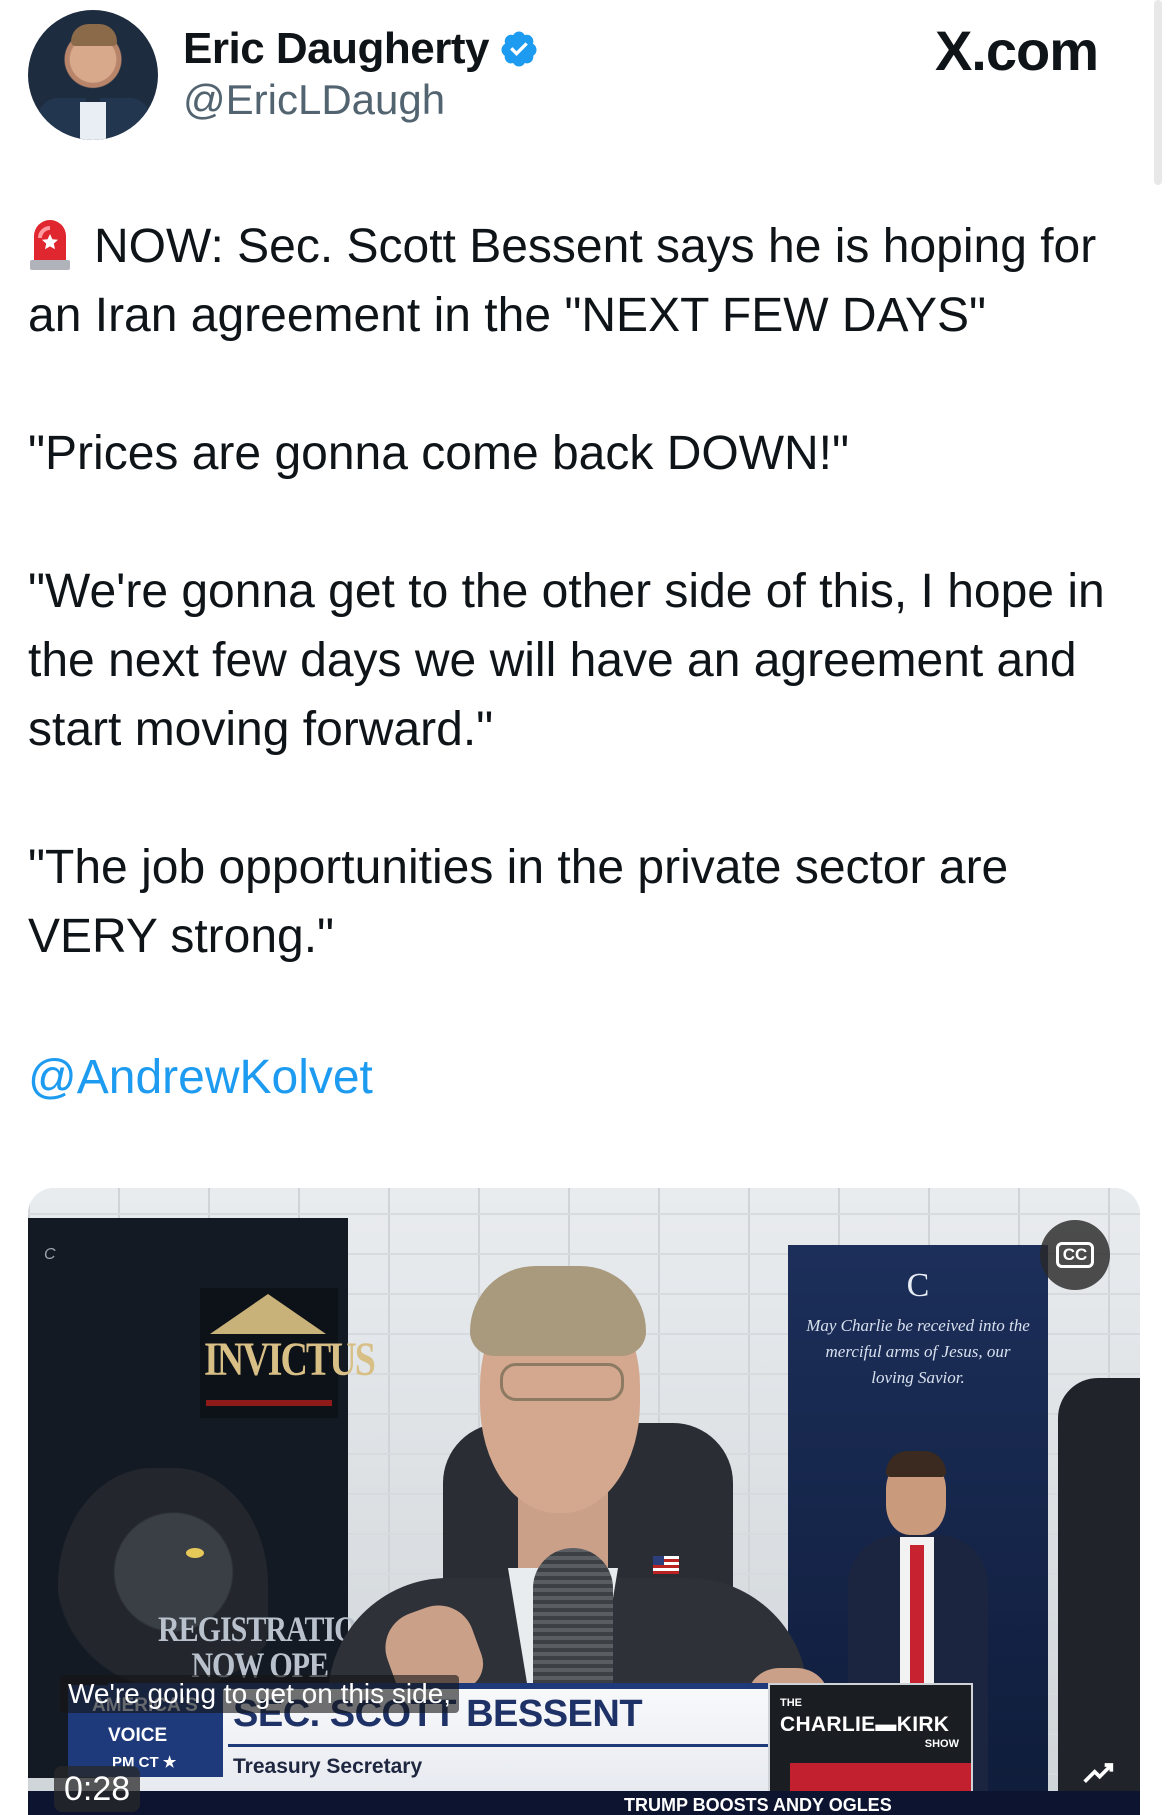  I want to click on mention-link: @AndrewKolvet, so click(200, 1077).